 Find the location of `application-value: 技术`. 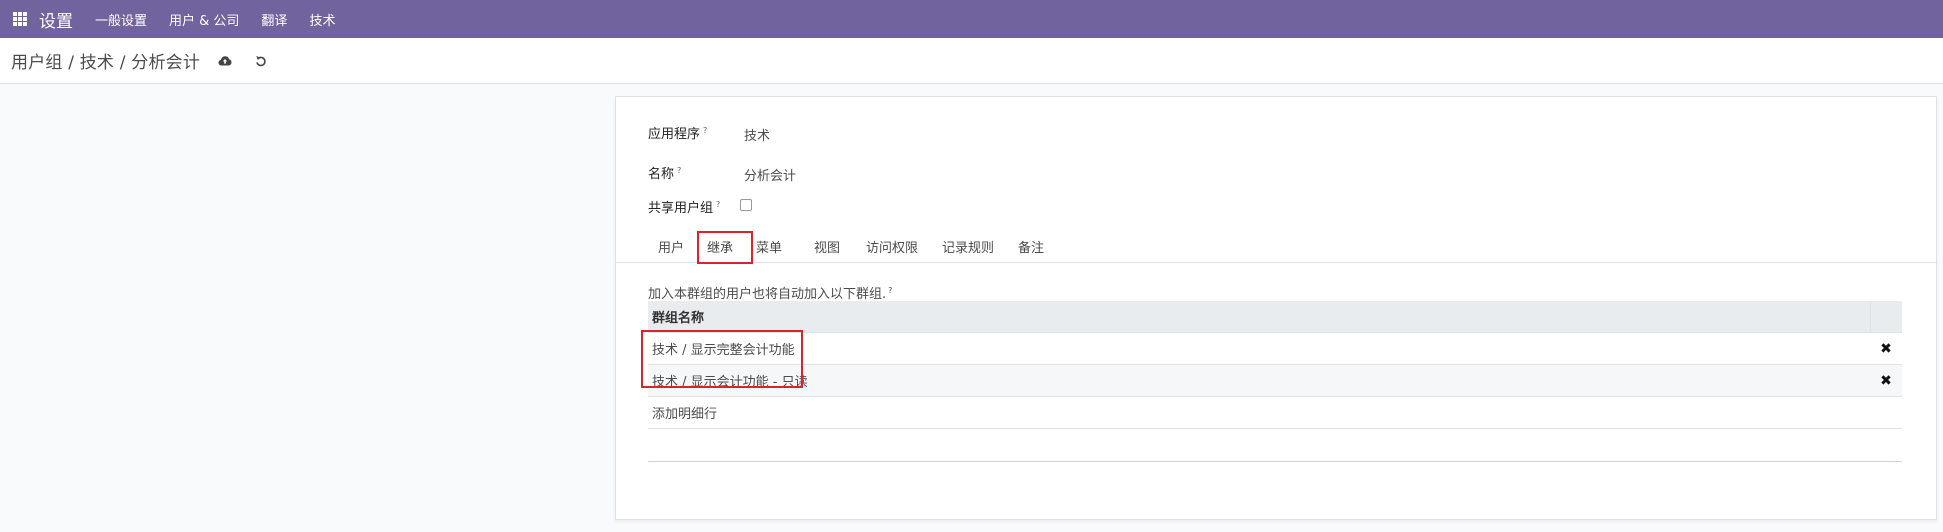

application-value: 技术 is located at coordinates (757, 134).